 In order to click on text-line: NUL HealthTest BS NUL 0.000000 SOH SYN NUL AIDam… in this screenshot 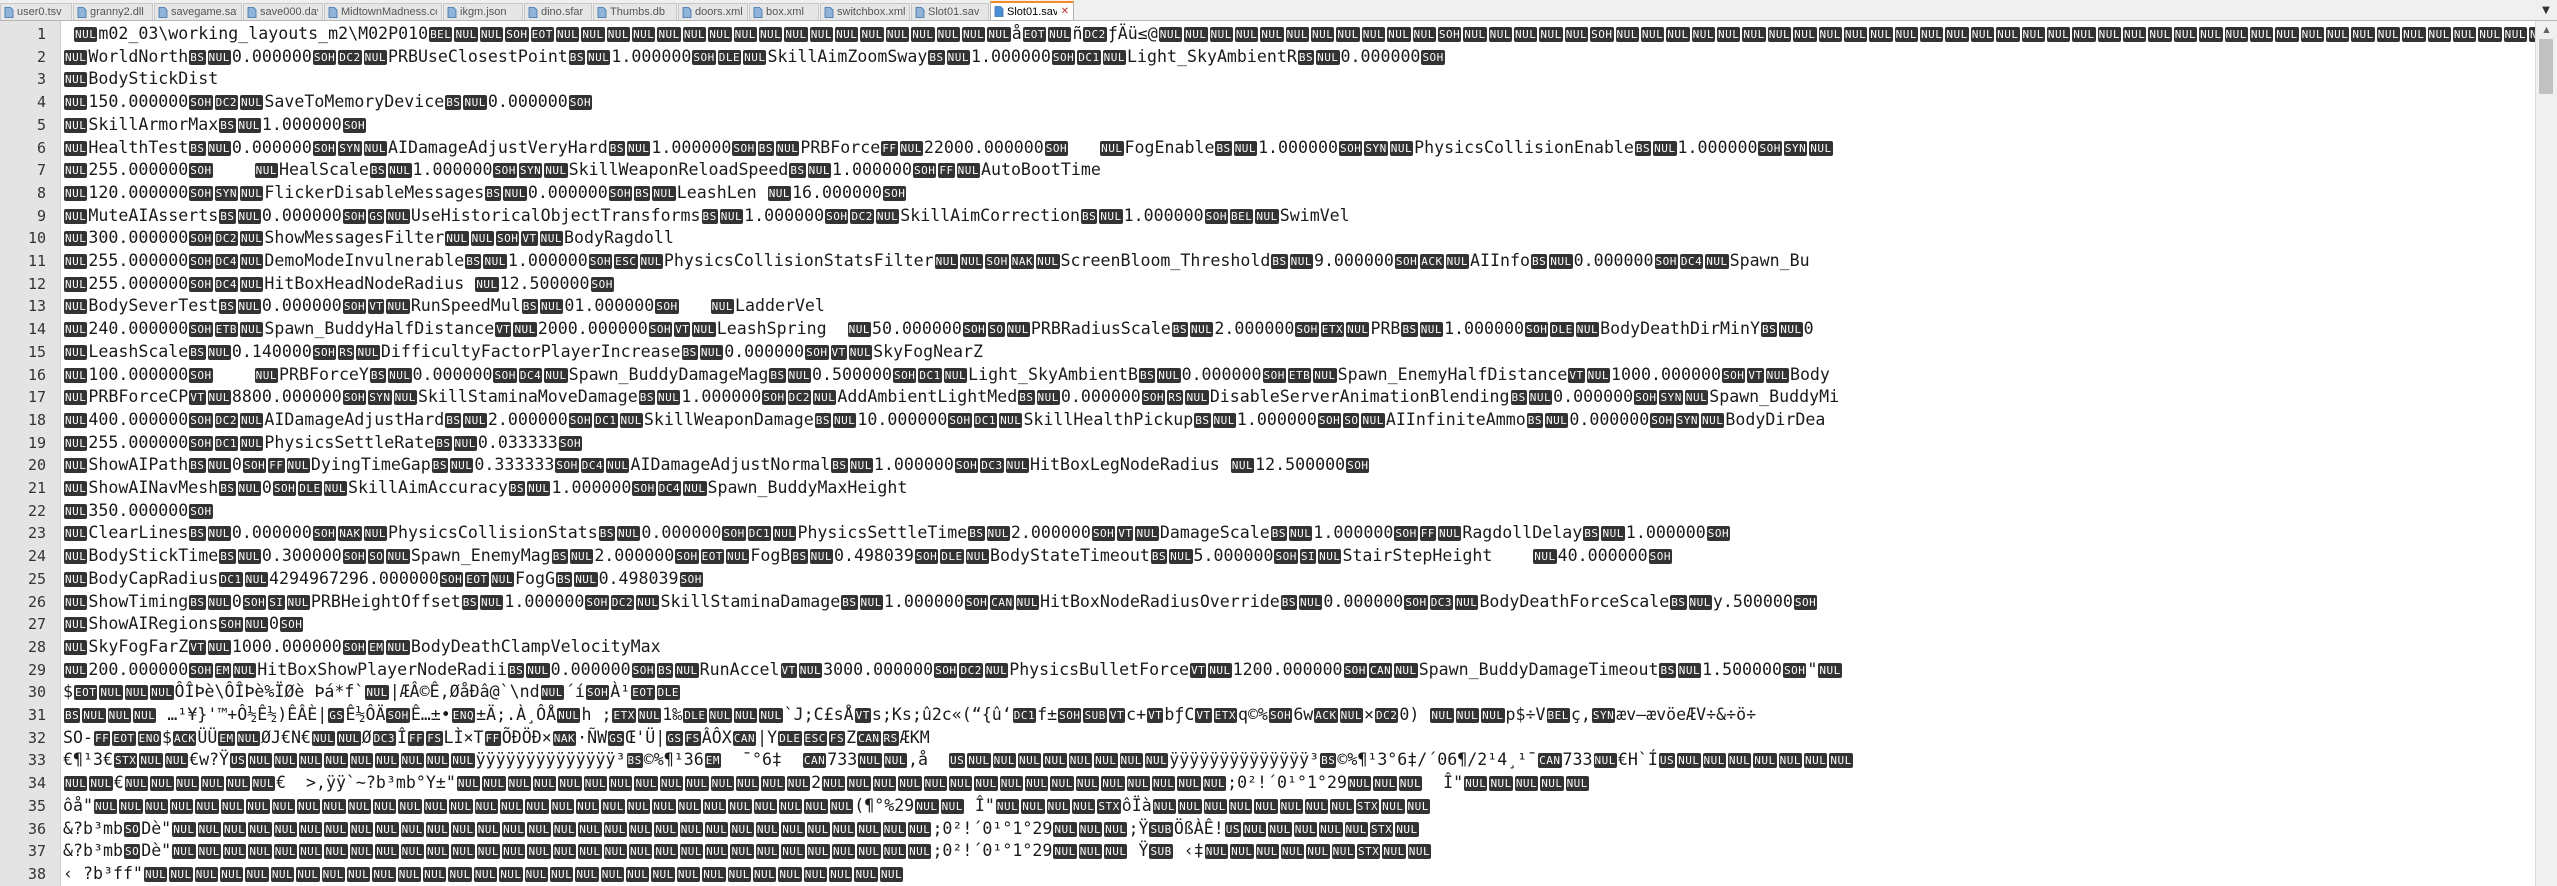, I will do `click(948, 148)`.